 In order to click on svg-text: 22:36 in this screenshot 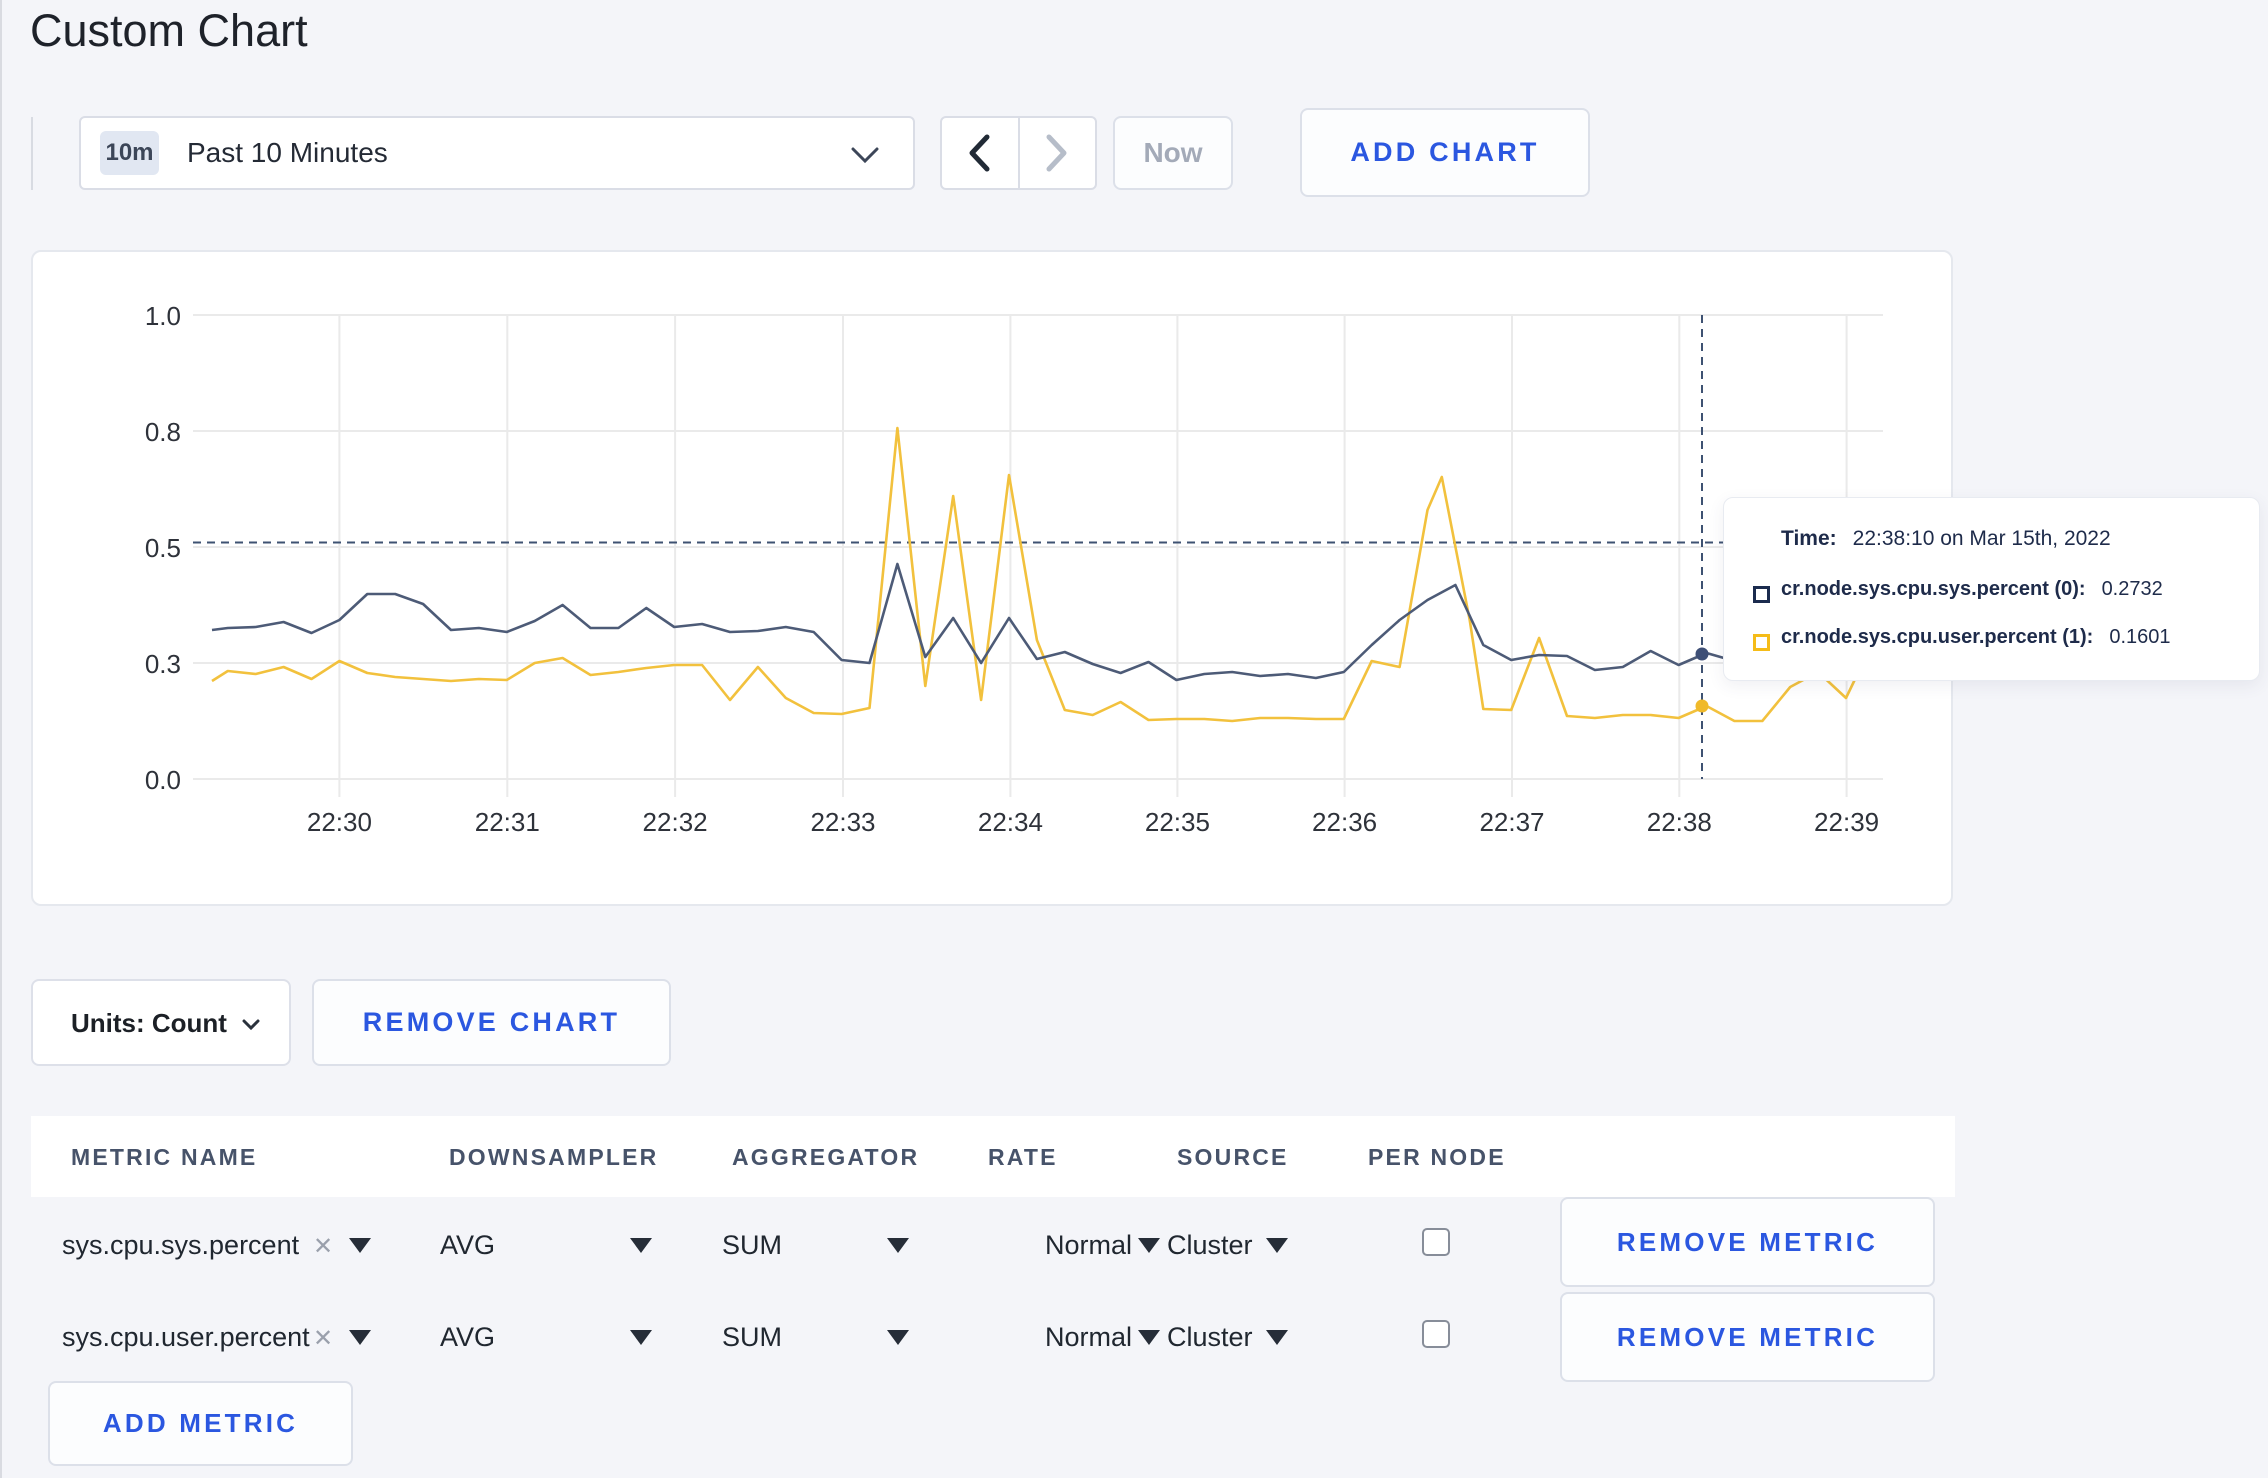, I will do `click(1344, 822)`.